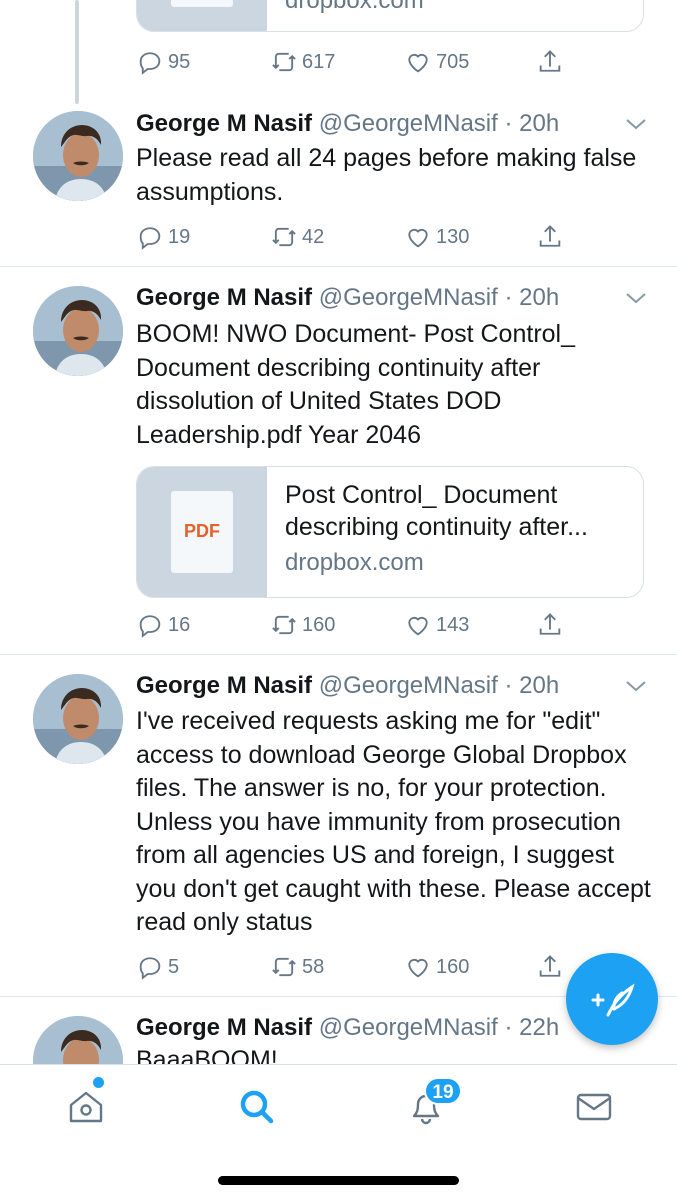  Describe the element at coordinates (338, 62) in the screenshot. I see `tweet-actions: 95 617 705` at that location.